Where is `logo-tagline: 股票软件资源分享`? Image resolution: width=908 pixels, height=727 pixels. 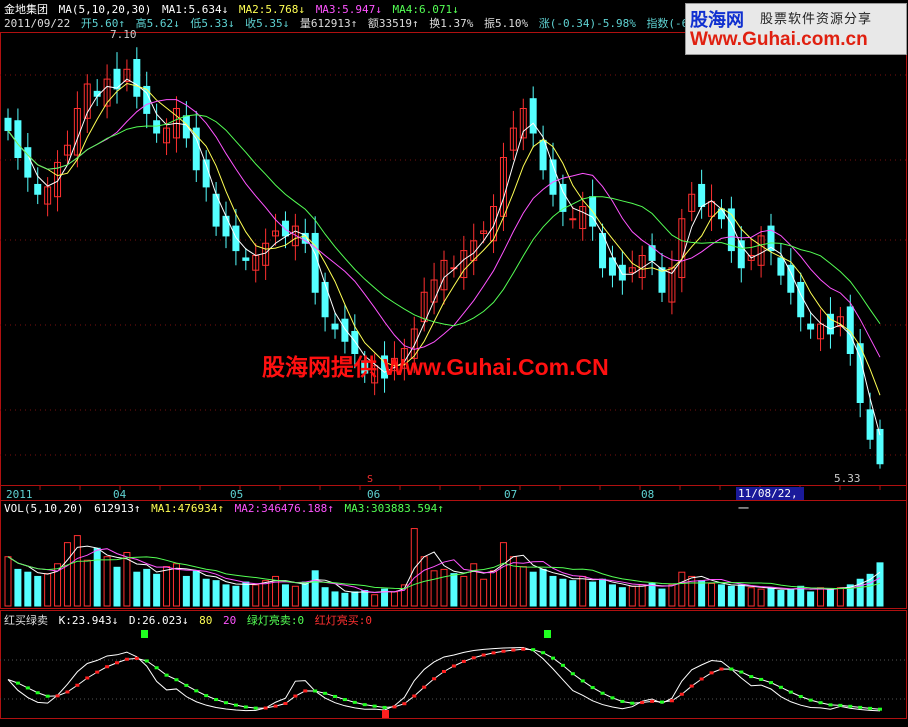 logo-tagline: 股票软件资源分享 is located at coordinates (816, 19).